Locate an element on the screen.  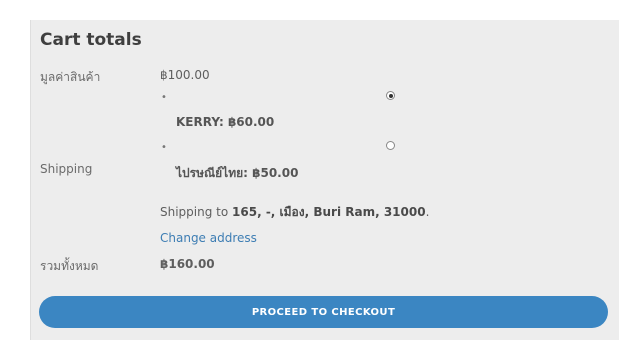
proceed-to-checkout-button: PROCEED TO CHECKOUT is located at coordinates (323, 312).